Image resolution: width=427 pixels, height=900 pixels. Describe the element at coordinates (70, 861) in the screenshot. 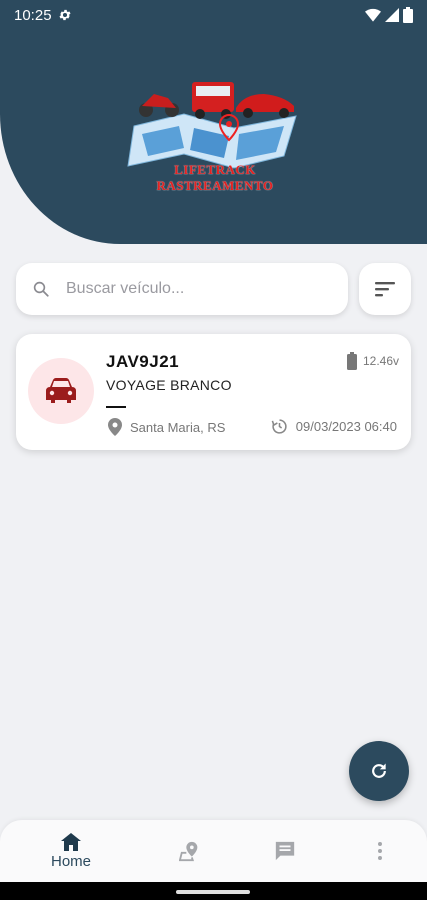

I see `nav-home-label: Home` at that location.